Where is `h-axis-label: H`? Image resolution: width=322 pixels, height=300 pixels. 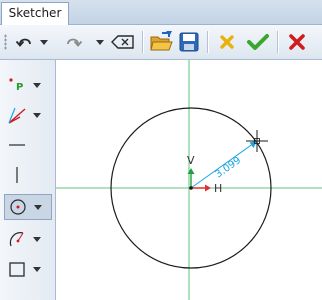 h-axis-label: H is located at coordinates (218, 188).